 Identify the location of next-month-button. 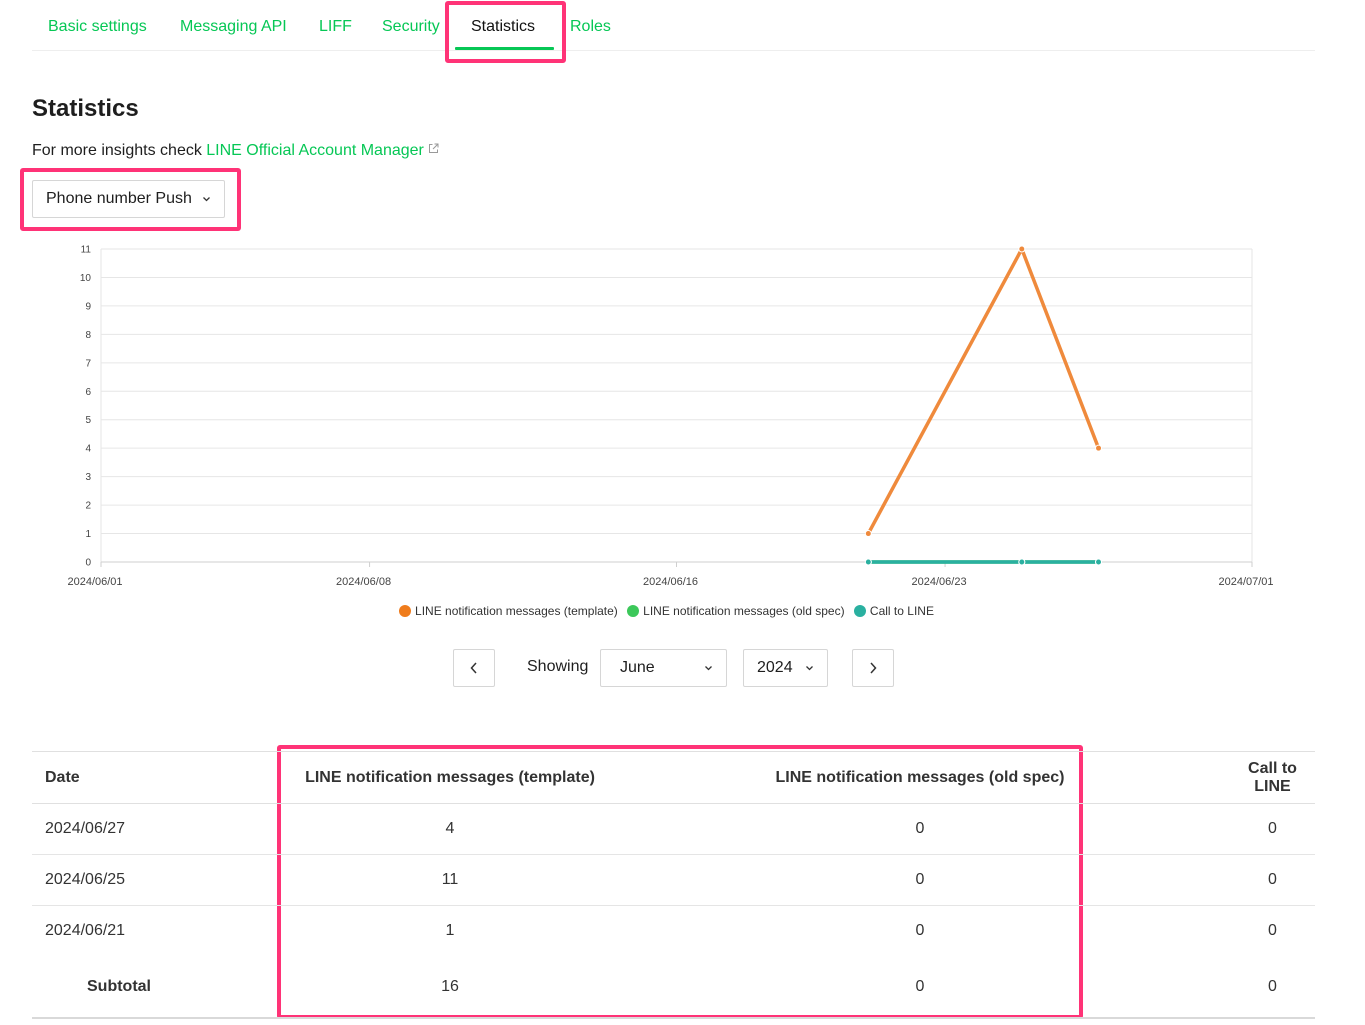
(873, 668).